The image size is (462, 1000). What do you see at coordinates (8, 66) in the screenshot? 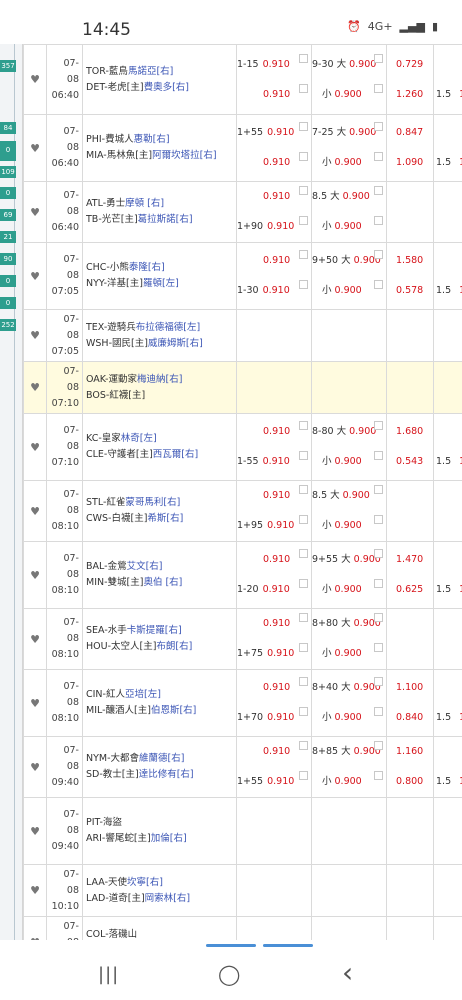
I see `sidebar-count-badge: 357` at bounding box center [8, 66].